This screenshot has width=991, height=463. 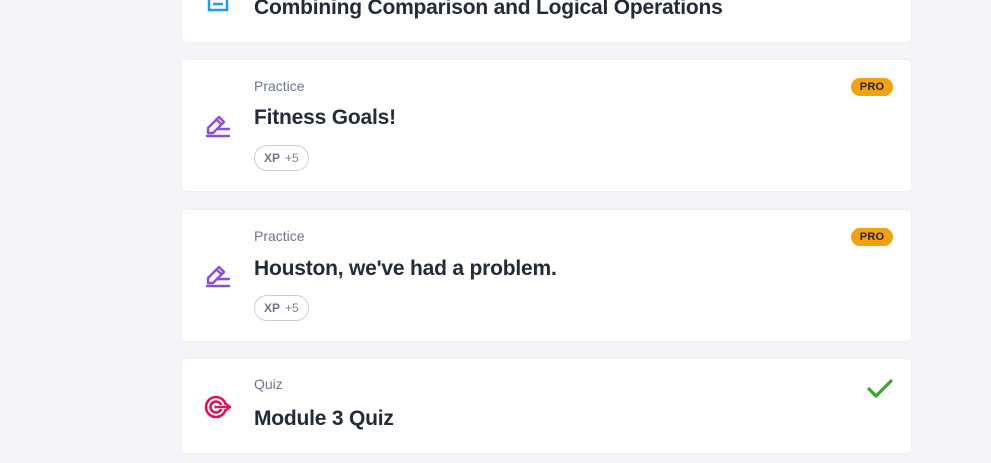 I want to click on lesson-title: Module 3 Quiz, so click(x=324, y=418).